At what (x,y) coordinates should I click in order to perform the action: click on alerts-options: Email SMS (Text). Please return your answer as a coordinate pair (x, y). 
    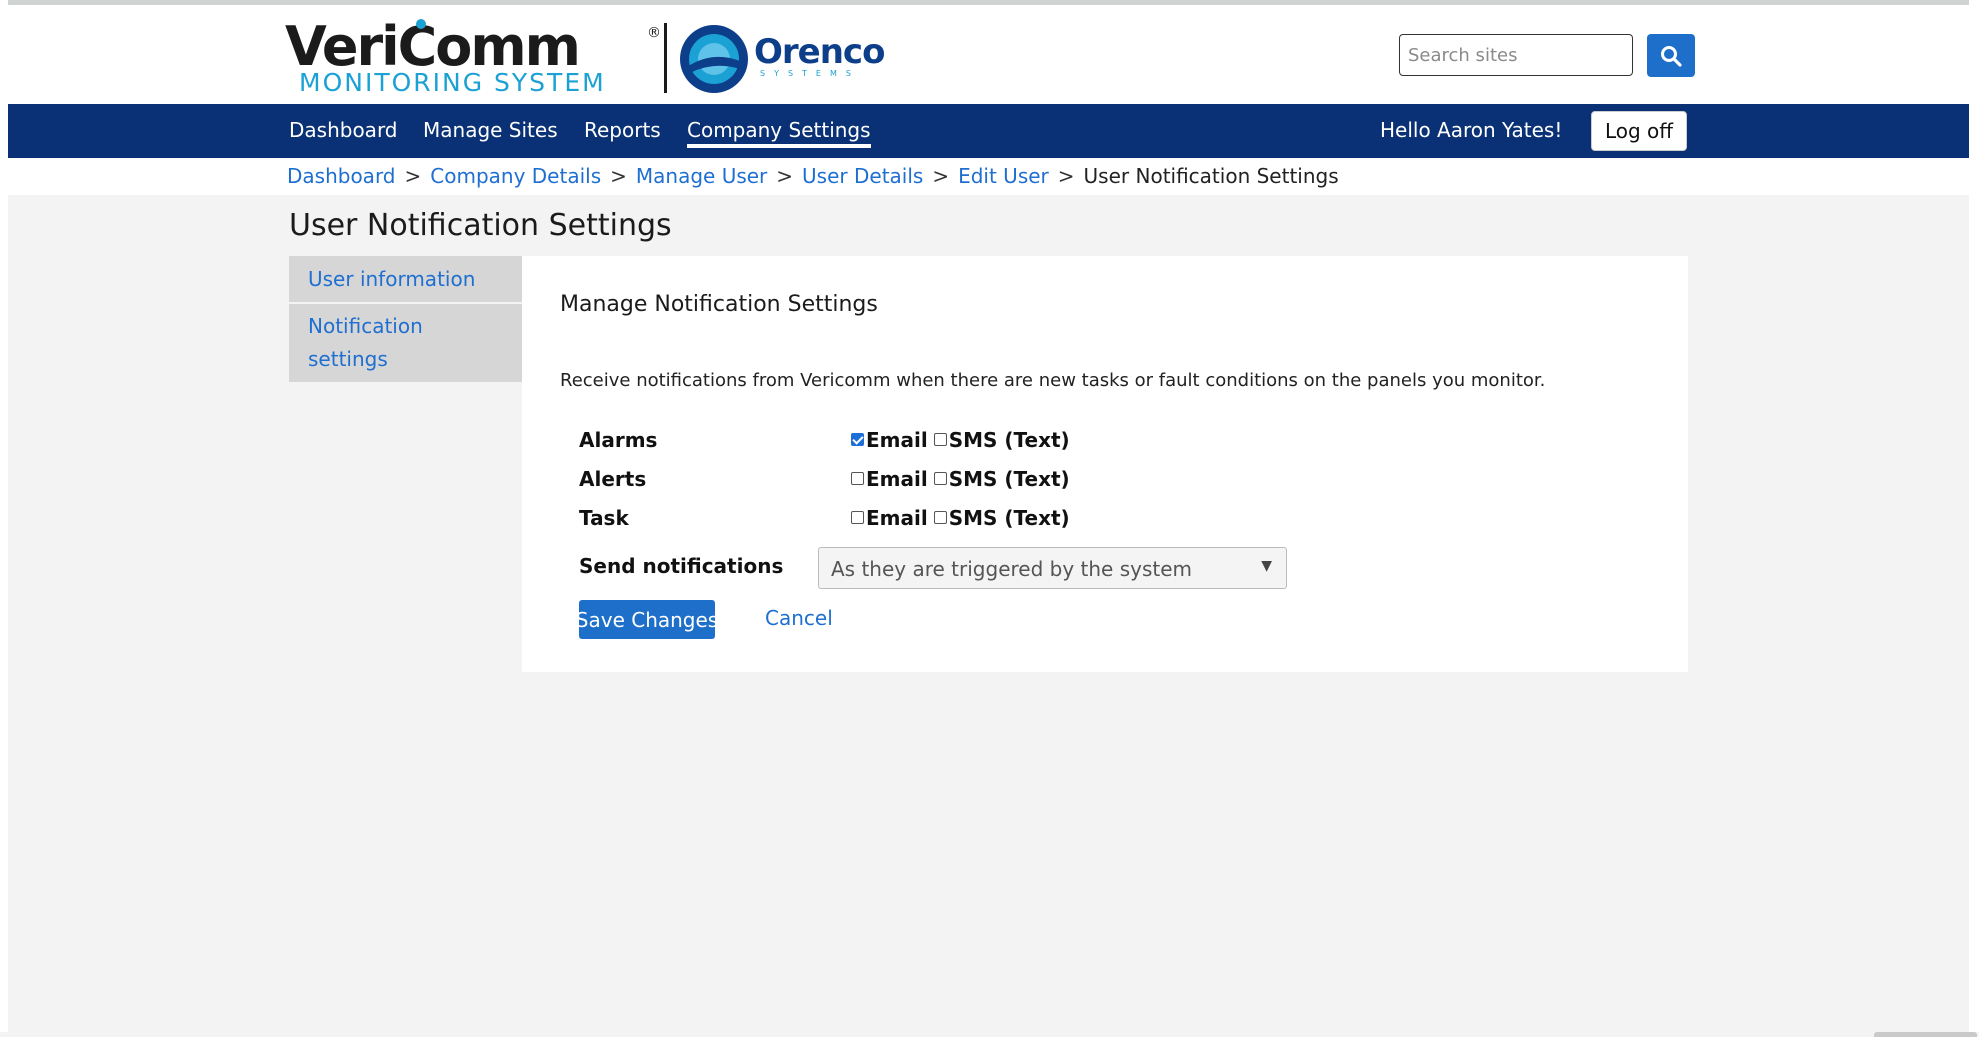
    Looking at the image, I should click on (960, 479).